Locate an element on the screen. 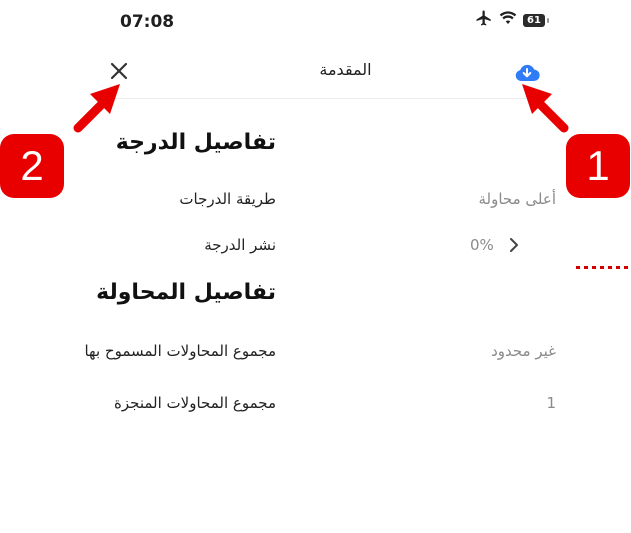 The width and height of the screenshot is (631, 533). chevron-right-icon is located at coordinates (513, 245).